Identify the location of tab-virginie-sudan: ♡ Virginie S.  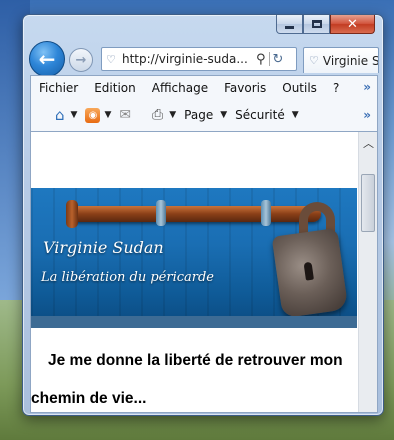
(341, 60).